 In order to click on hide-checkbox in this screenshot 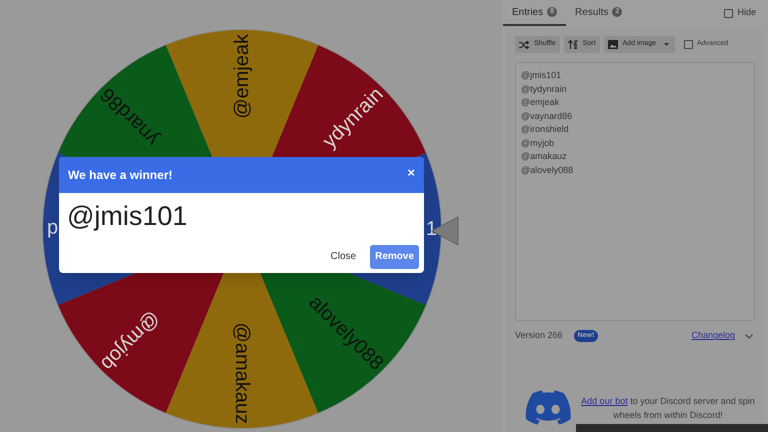, I will do `click(729, 13)`.